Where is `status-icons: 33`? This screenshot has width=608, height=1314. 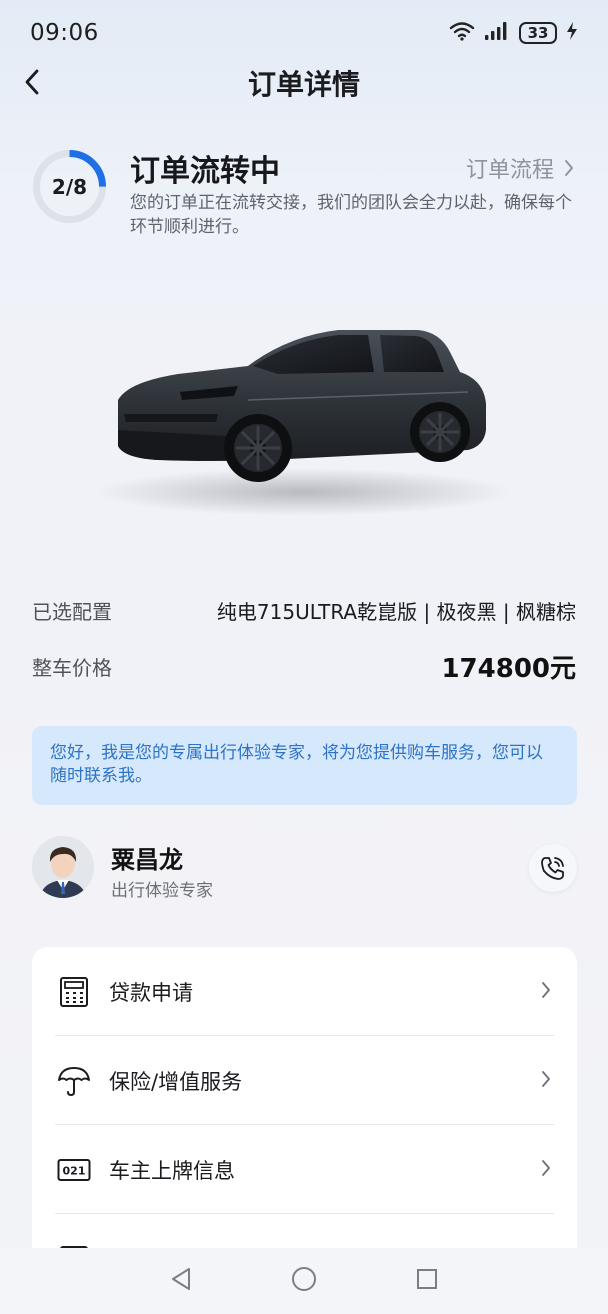 status-icons: 33 is located at coordinates (513, 33).